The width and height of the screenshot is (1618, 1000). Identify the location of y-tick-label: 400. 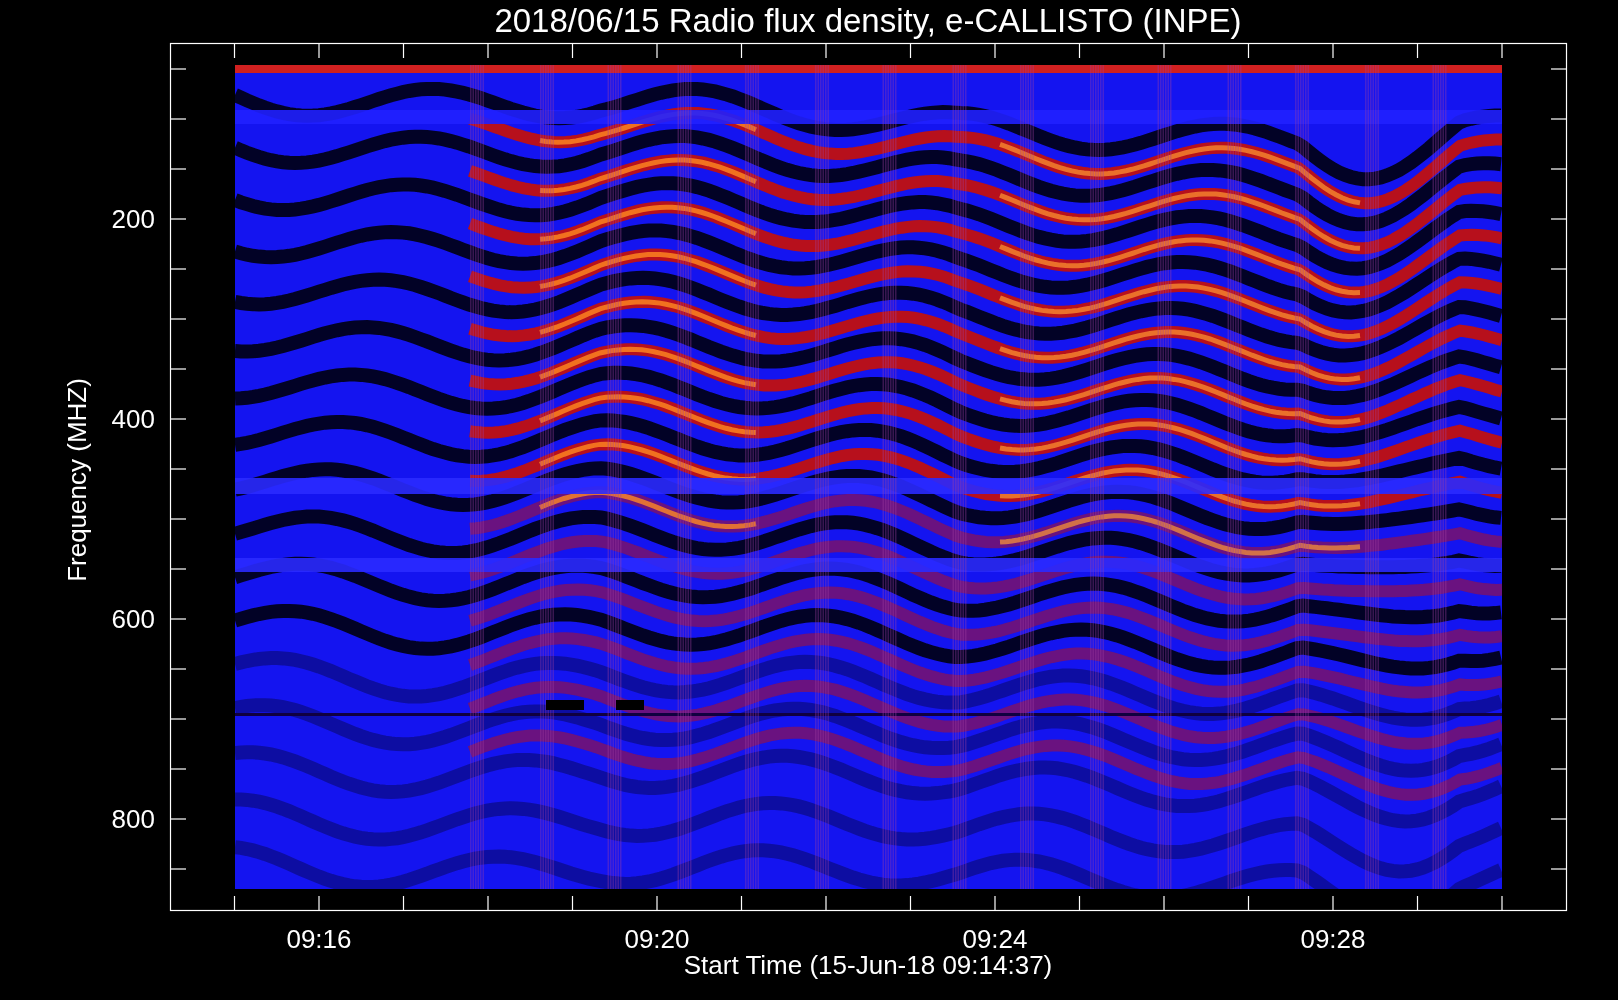
(133, 419).